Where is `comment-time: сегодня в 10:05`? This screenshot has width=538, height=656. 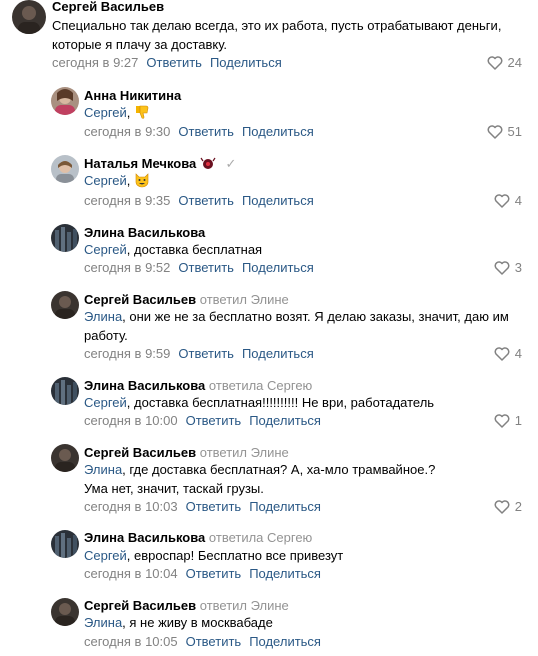 comment-time: сегодня в 10:05 is located at coordinates (131, 641).